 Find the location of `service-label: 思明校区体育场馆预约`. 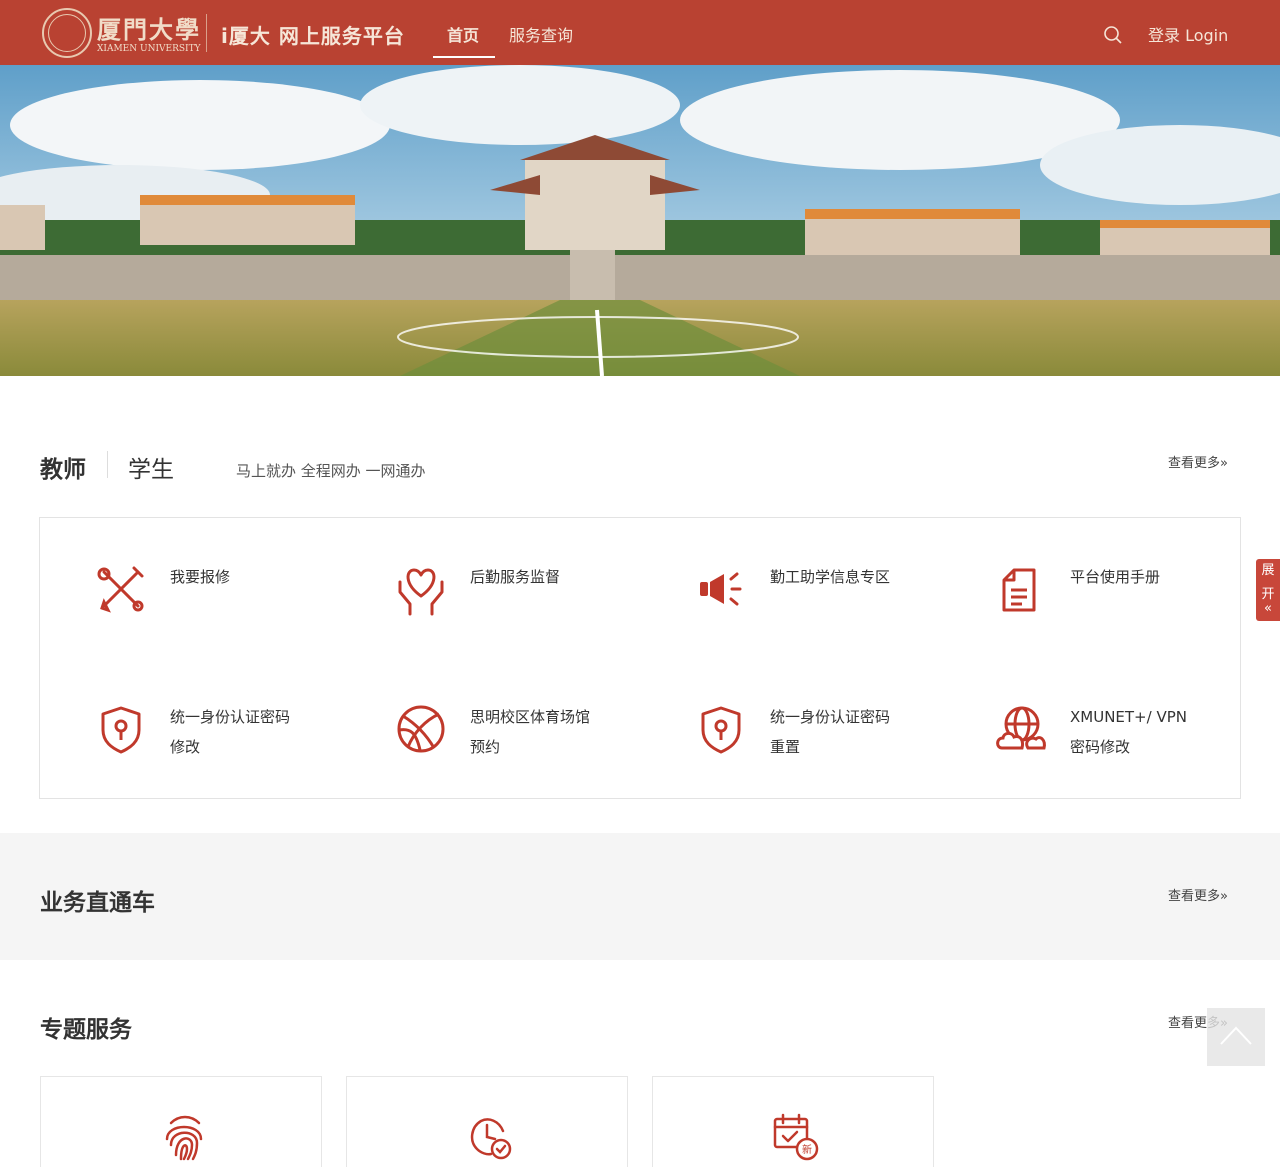

service-label: 思明校区体育场馆预约 is located at coordinates (530, 732).